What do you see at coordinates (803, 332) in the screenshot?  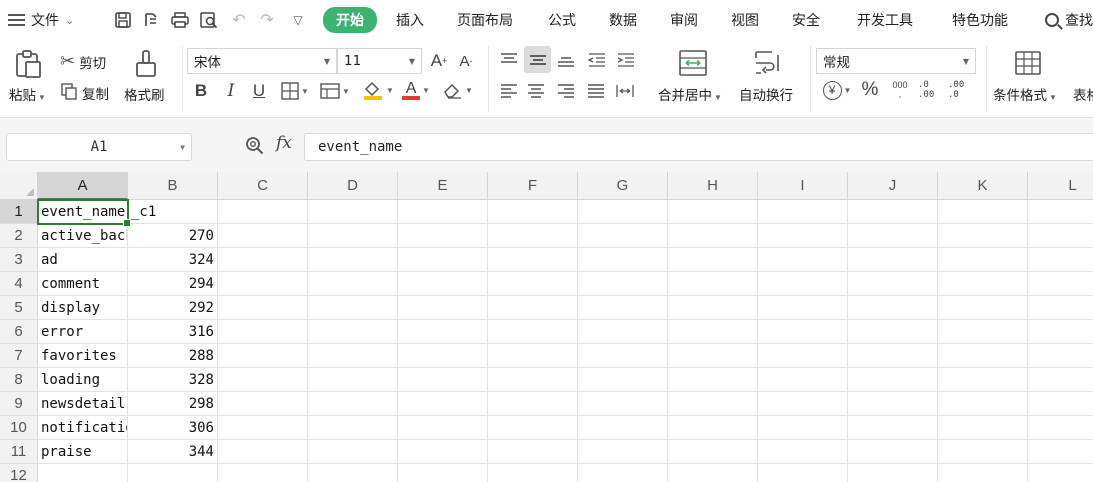 I see `cell-i6` at bounding box center [803, 332].